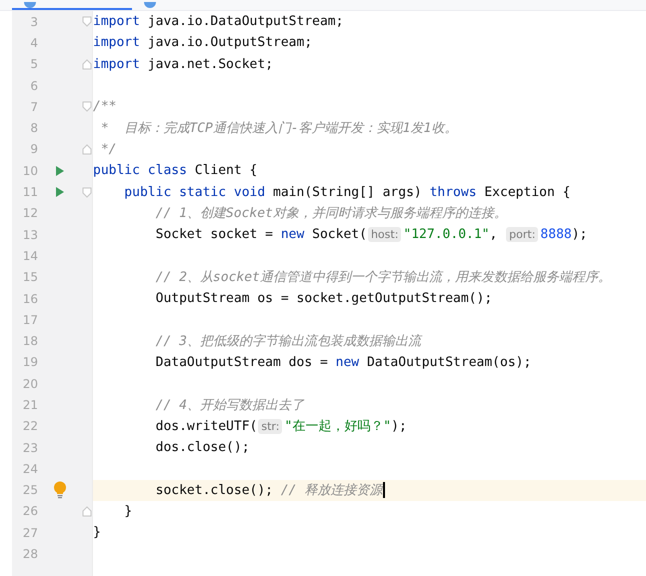 The width and height of the screenshot is (646, 576). What do you see at coordinates (140, 170) in the screenshot?
I see `code-keyword: public class` at bounding box center [140, 170].